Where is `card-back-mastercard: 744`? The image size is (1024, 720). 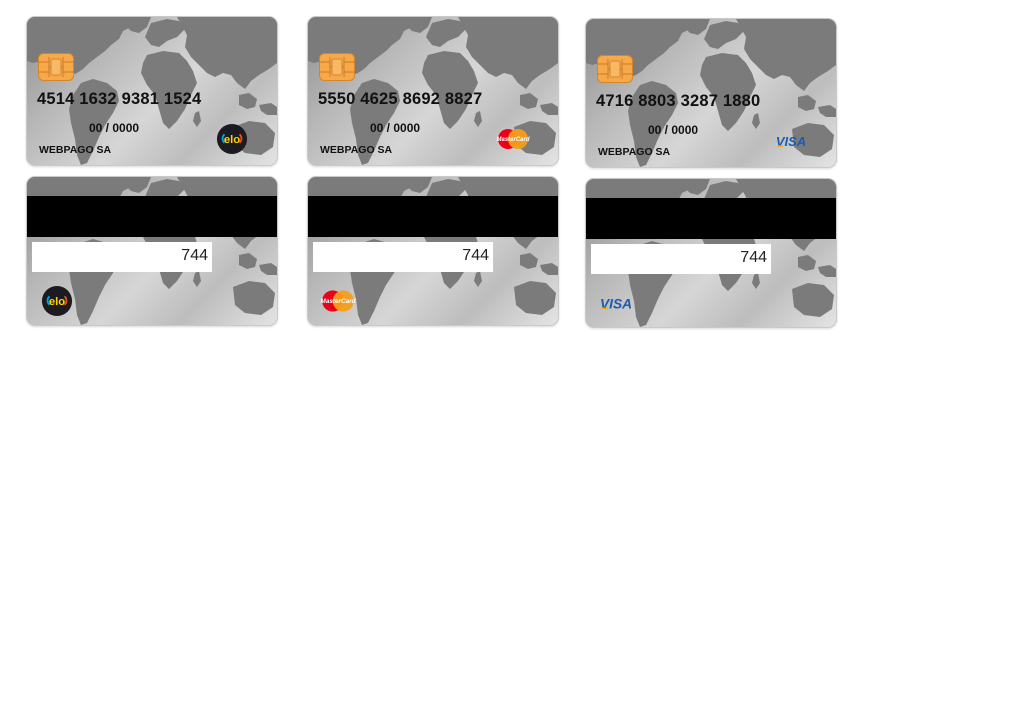 card-back-mastercard: 744 is located at coordinates (433, 251).